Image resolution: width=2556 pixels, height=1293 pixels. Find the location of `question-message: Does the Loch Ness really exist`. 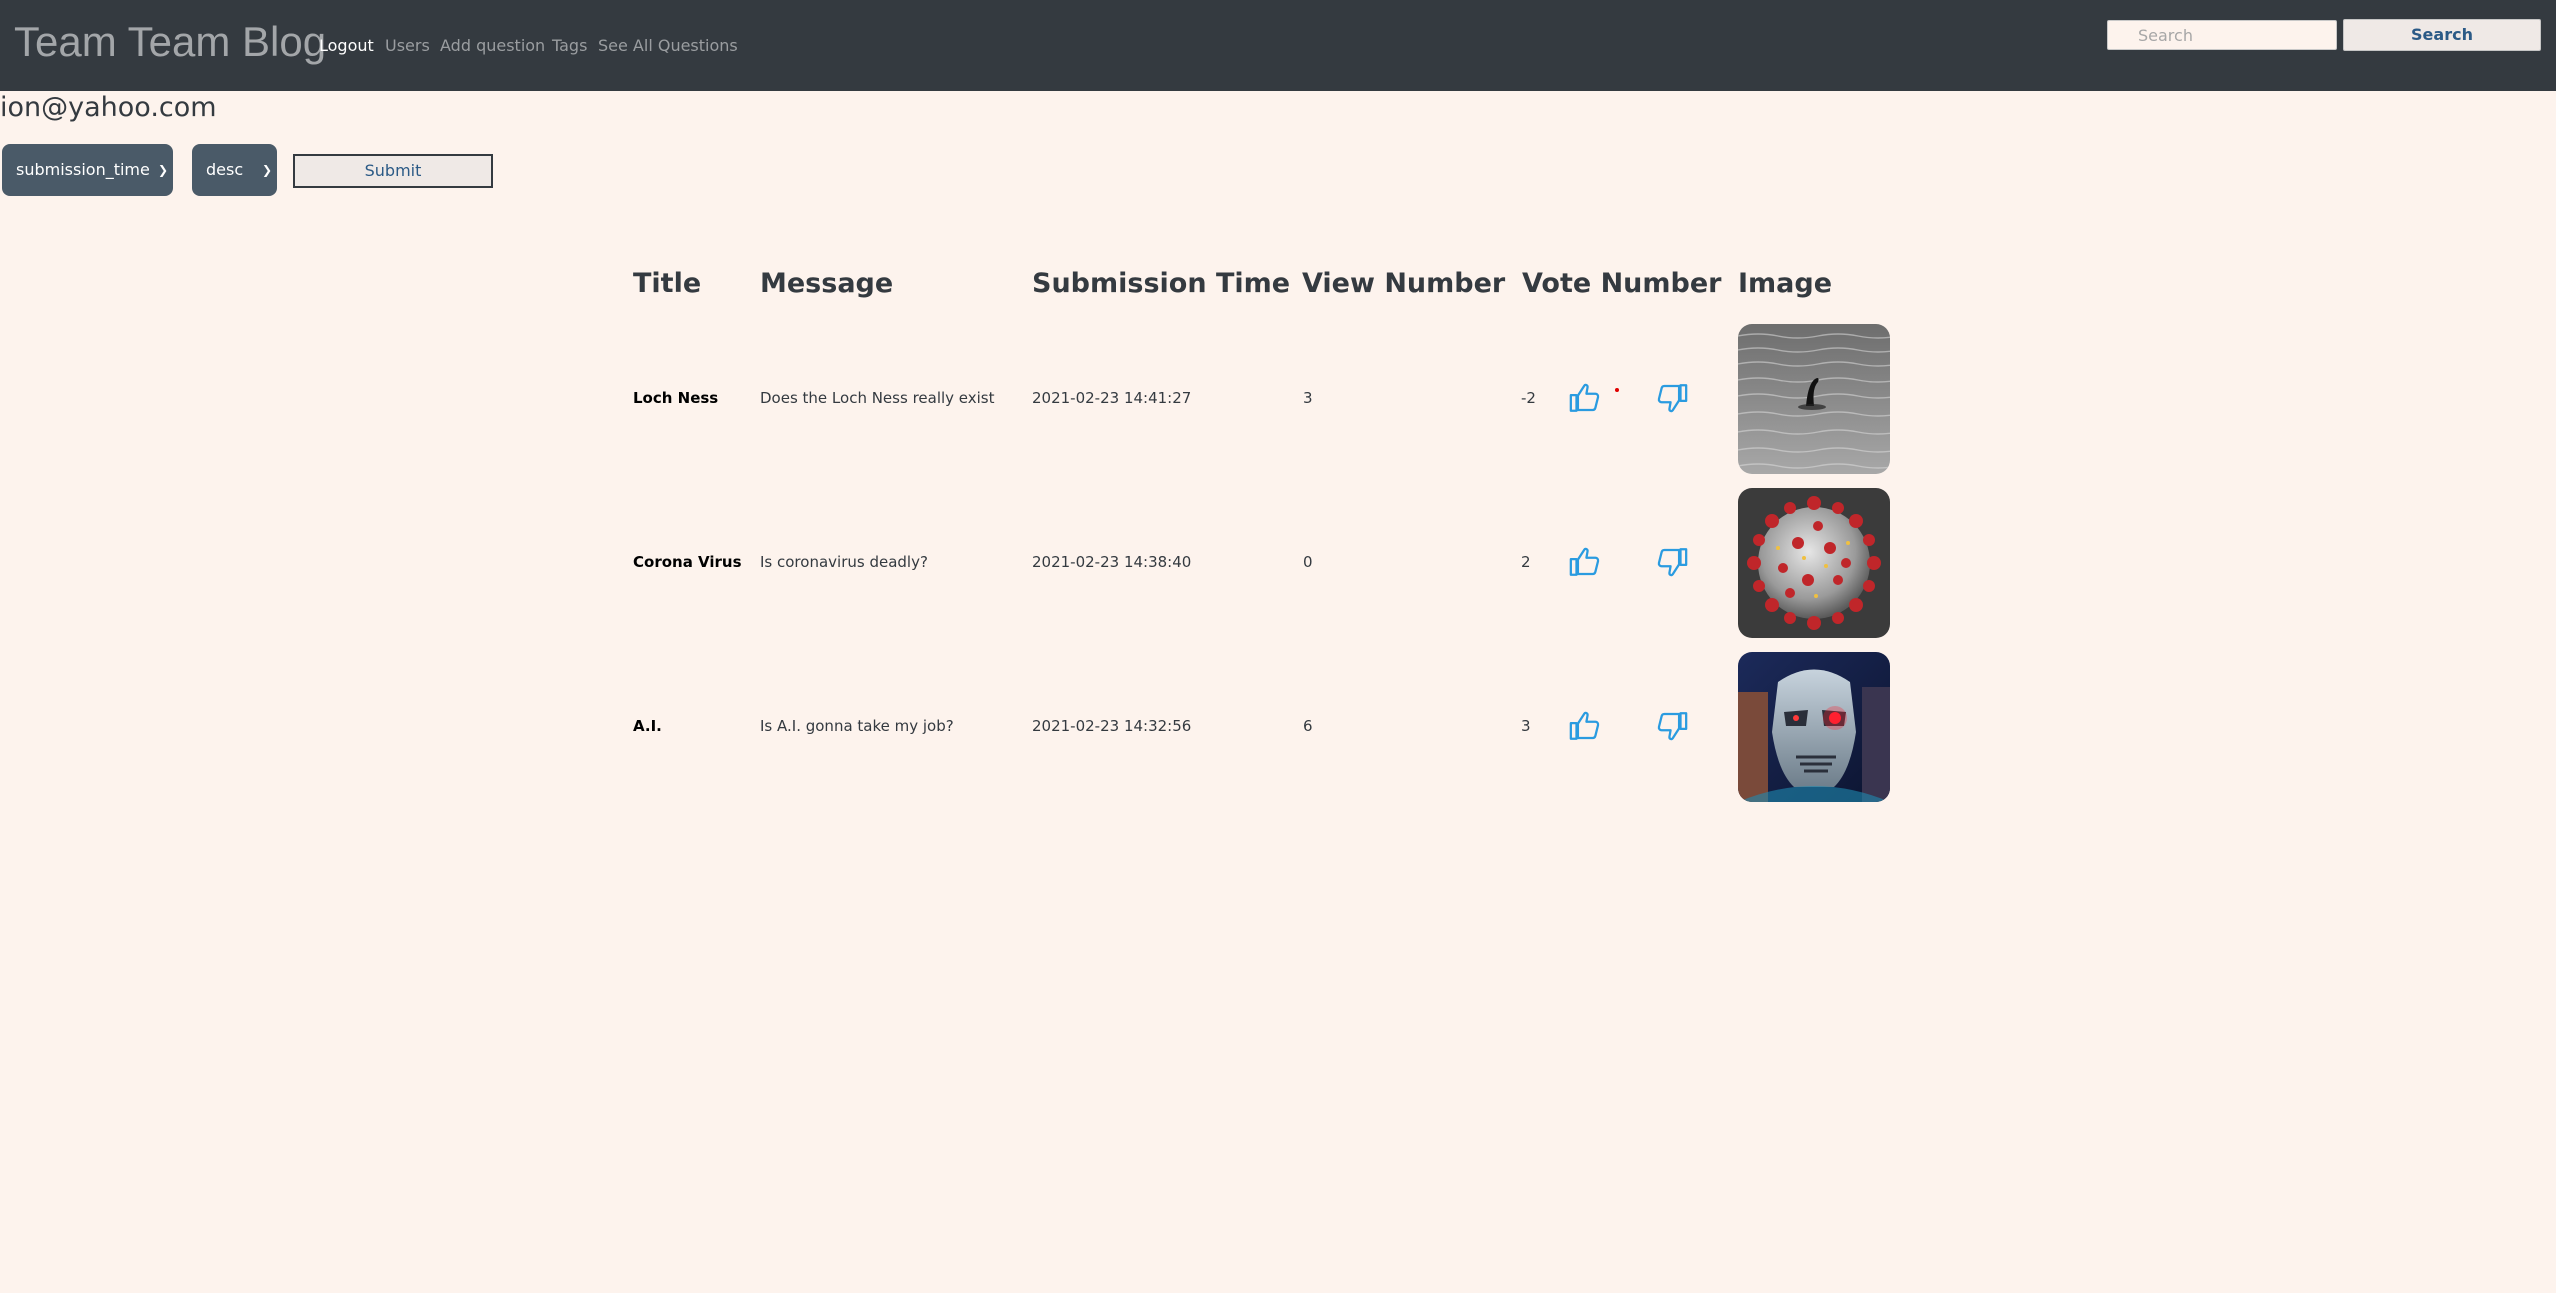

question-message: Does the Loch Ness really exist is located at coordinates (877, 398).